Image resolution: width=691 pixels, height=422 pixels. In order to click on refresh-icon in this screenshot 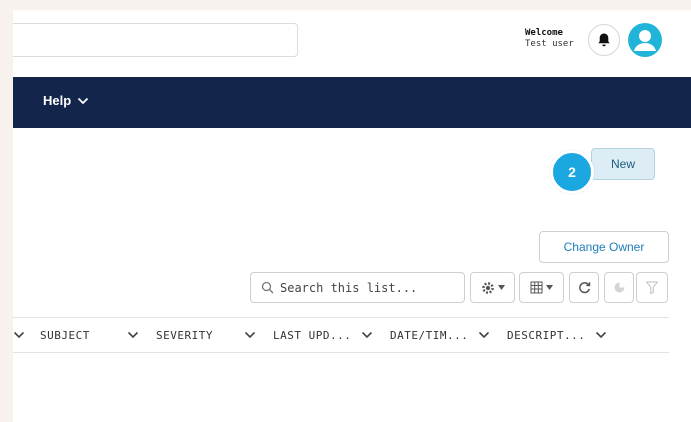, I will do `click(584, 288)`.